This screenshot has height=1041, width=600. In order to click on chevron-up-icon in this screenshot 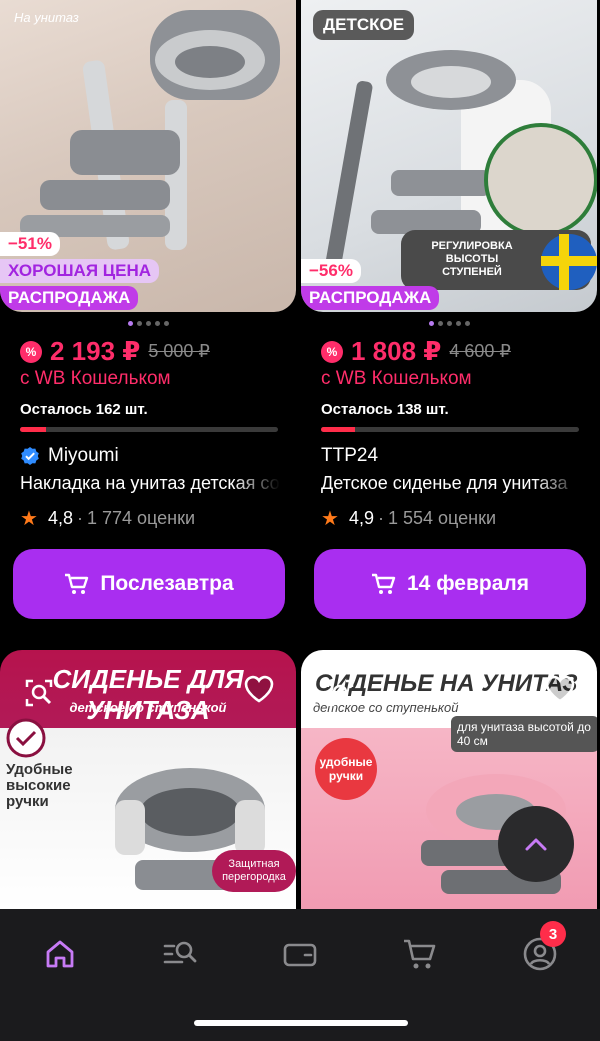, I will do `click(536, 844)`.